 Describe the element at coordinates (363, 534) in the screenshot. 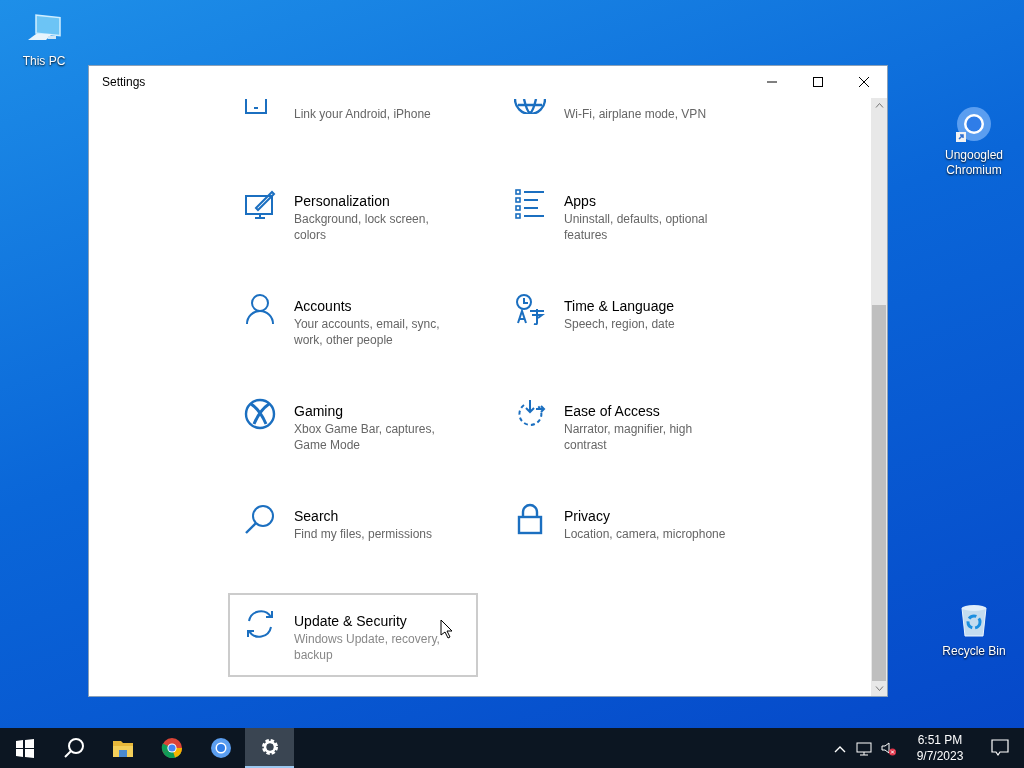

I see `category-description: Find my files, permissions` at that location.